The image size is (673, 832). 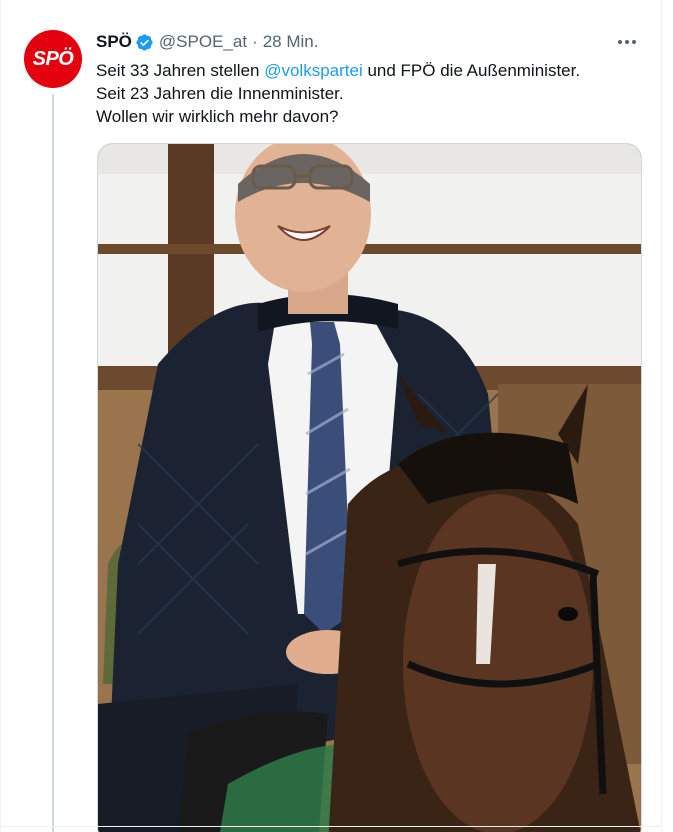 What do you see at coordinates (471, 70) in the screenshot?
I see `tweet-text-segment: und FPÖ die Außenminister.` at bounding box center [471, 70].